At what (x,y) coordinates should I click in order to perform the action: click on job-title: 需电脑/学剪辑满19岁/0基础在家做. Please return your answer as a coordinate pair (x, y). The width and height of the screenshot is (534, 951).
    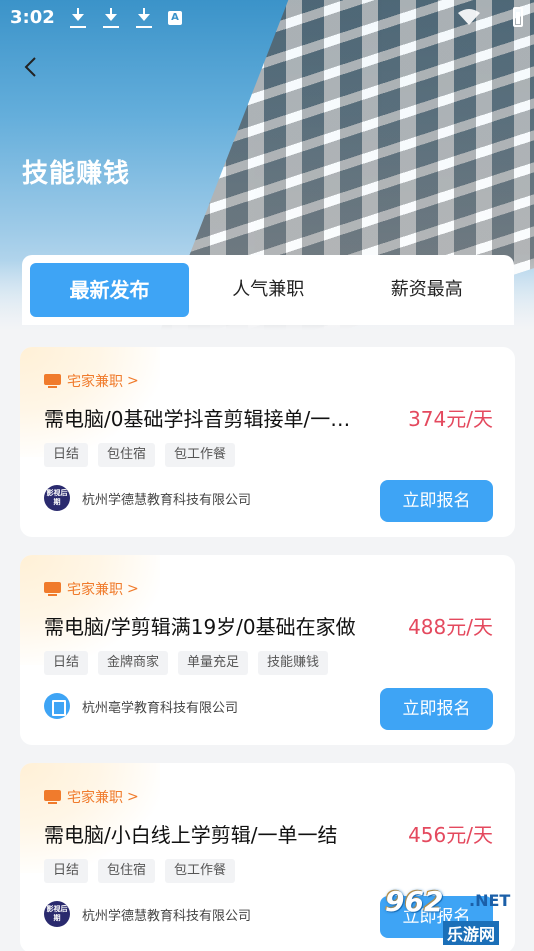
    Looking at the image, I should click on (216, 625).